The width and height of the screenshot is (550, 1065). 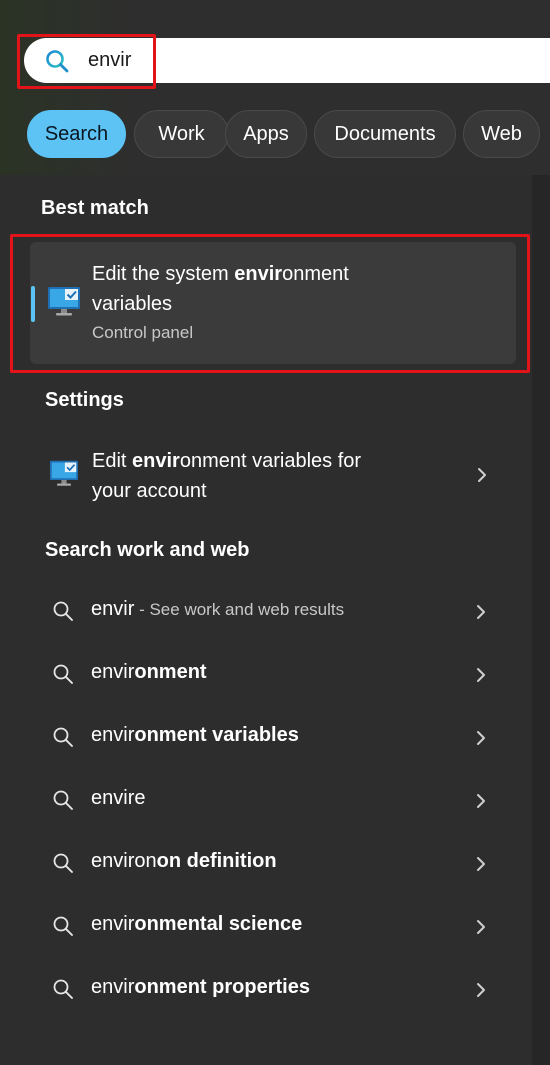 I want to click on web-result-text: environment variables, so click(x=195, y=735).